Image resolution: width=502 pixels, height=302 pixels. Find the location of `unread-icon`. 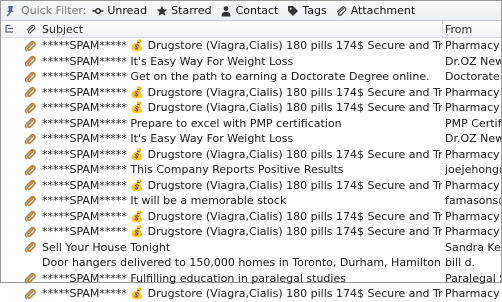

unread-icon is located at coordinates (97, 10).